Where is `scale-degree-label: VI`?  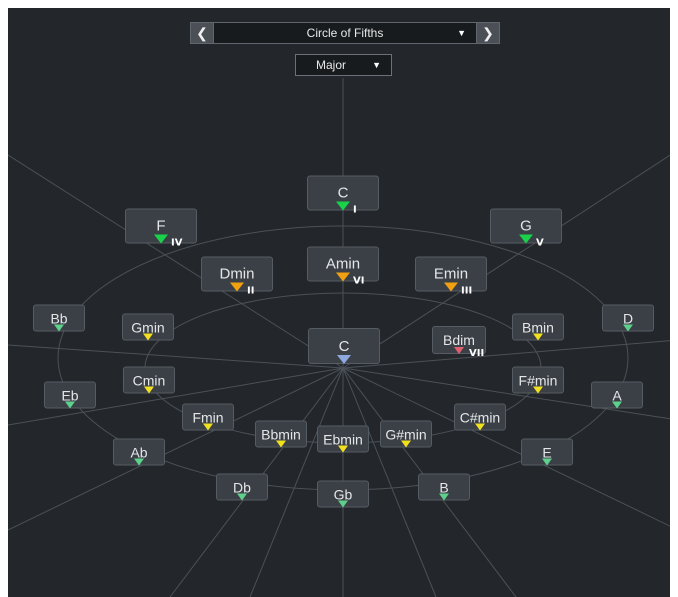
scale-degree-label: VI is located at coordinates (359, 281).